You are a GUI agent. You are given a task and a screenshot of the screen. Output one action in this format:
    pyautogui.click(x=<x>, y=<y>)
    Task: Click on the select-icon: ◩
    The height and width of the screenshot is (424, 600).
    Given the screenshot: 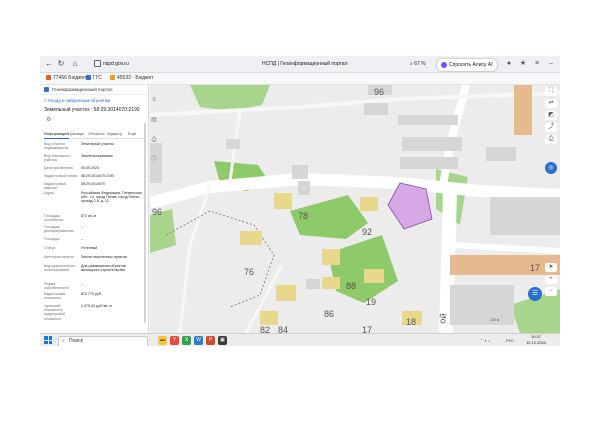 What is the action you would take?
    pyautogui.click(x=551, y=115)
    